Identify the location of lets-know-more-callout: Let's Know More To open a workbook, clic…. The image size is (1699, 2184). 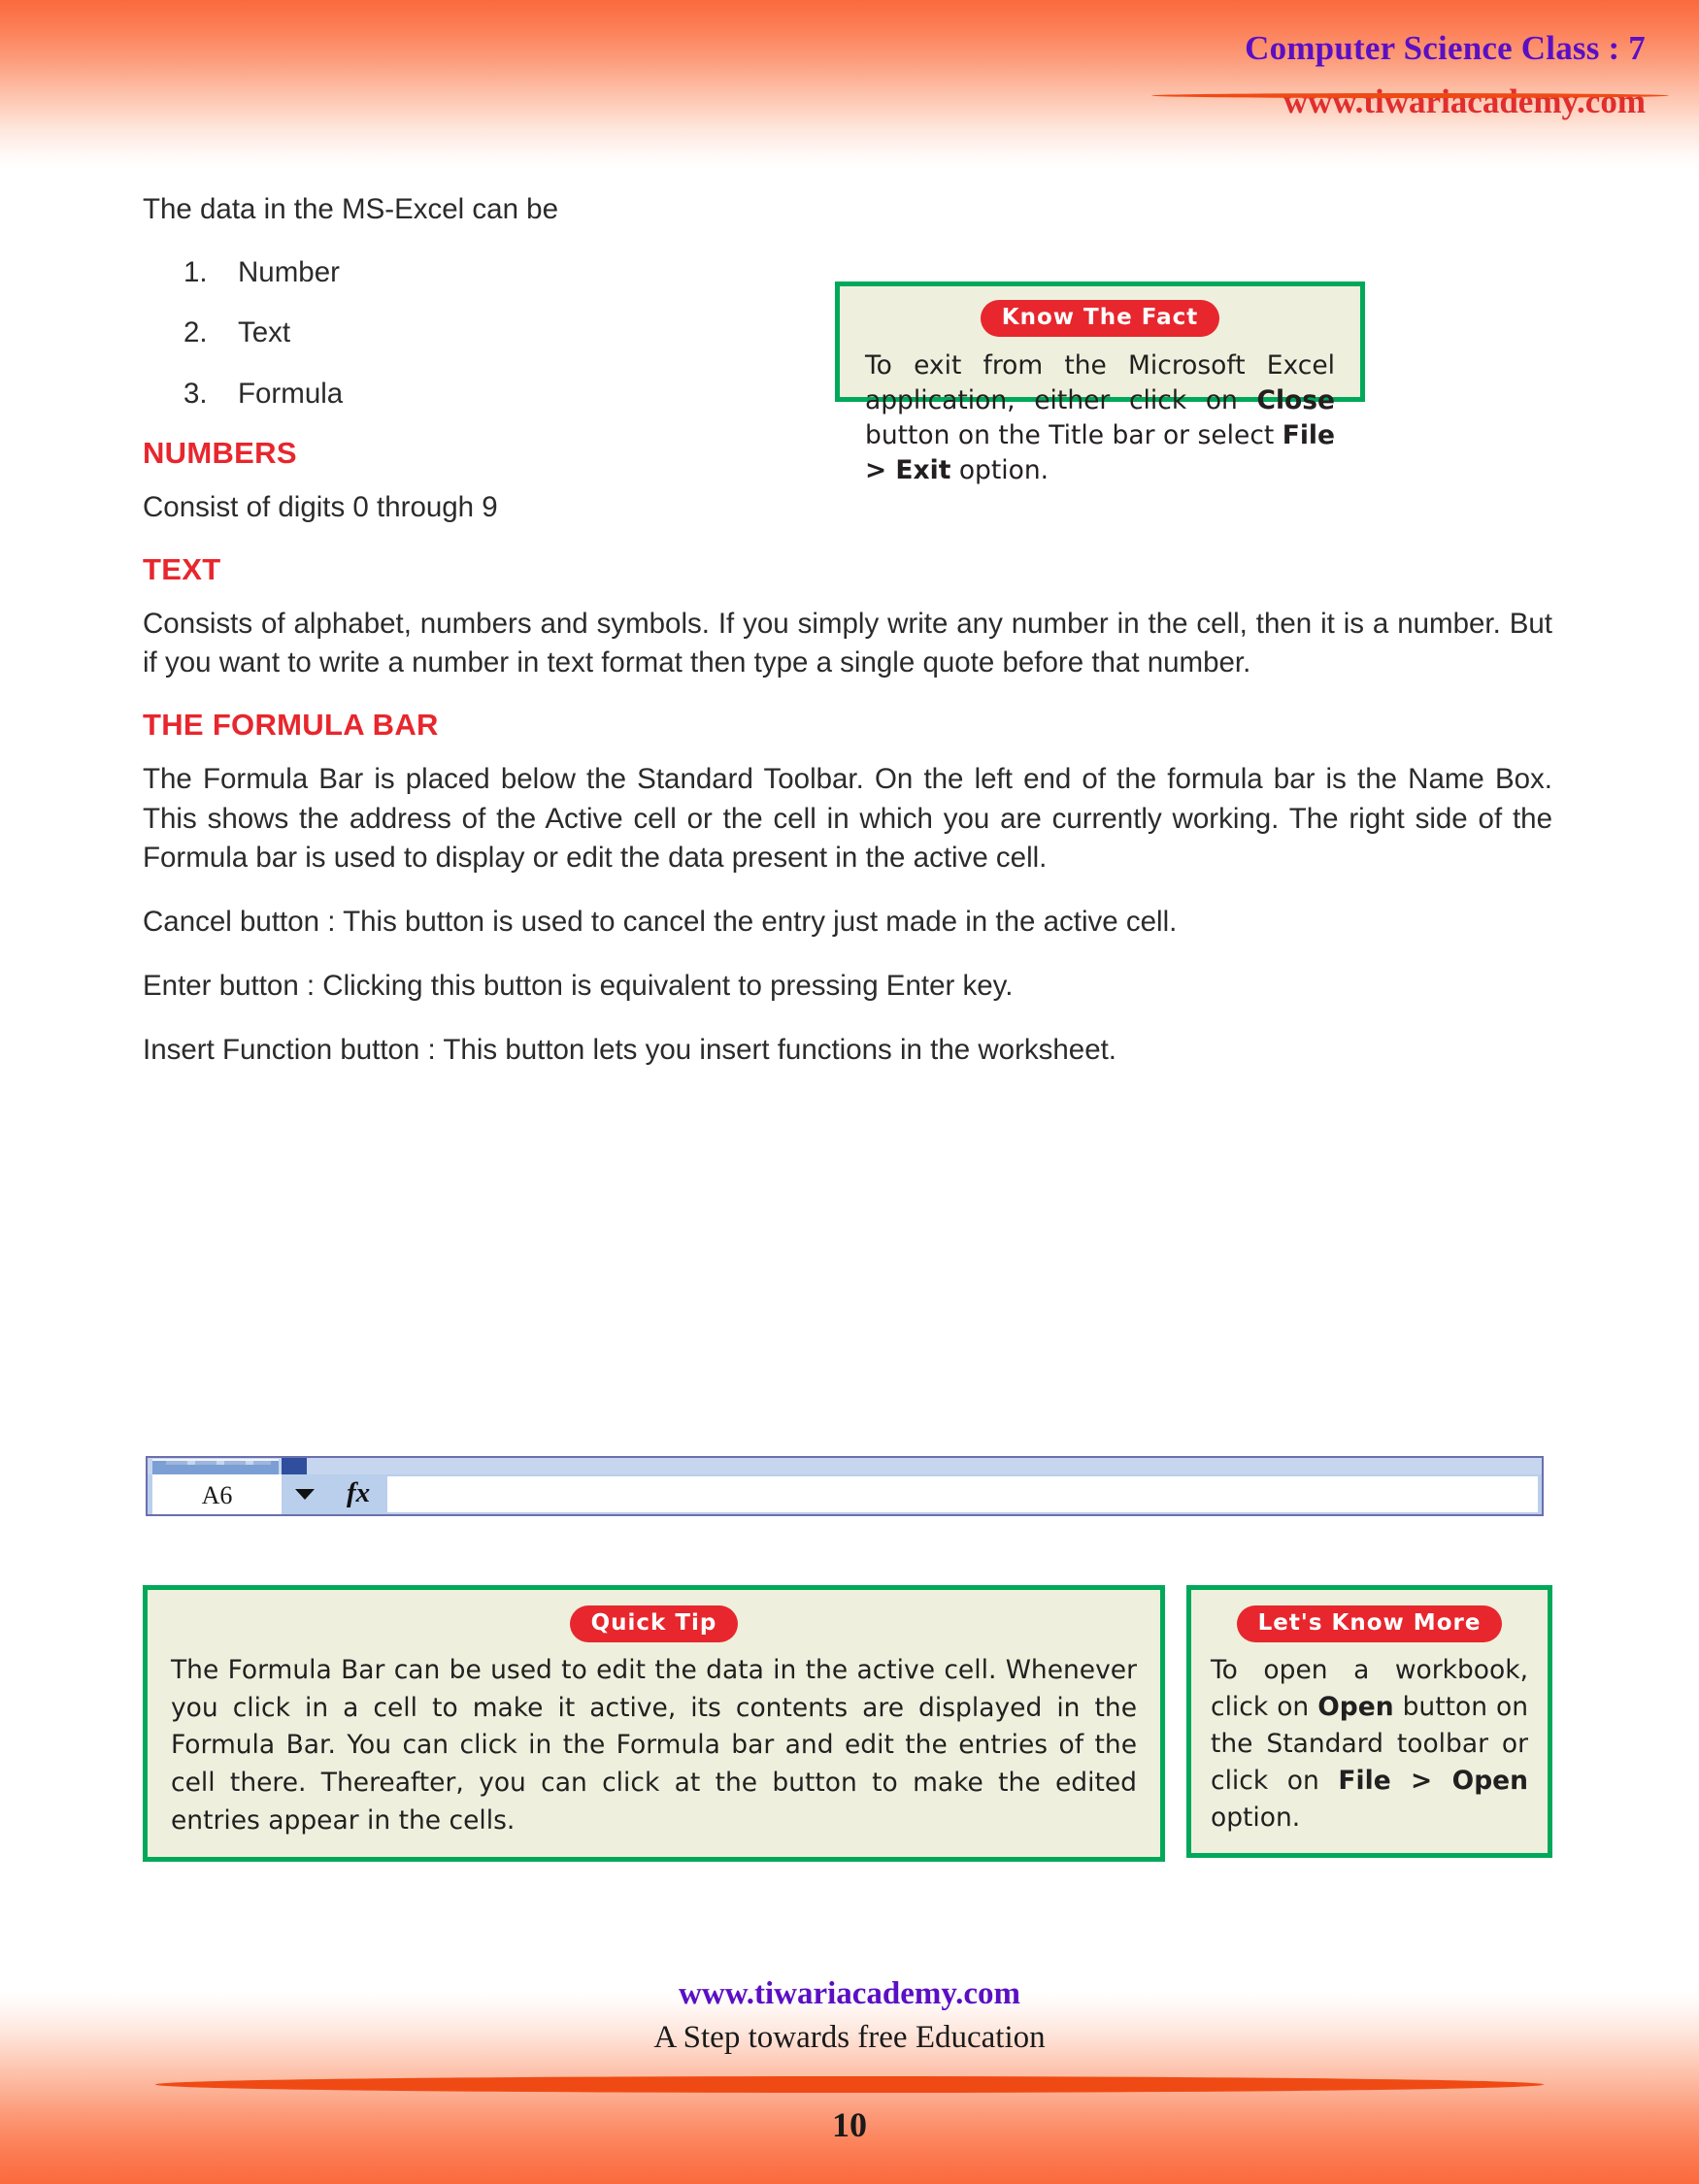
(1369, 1722).